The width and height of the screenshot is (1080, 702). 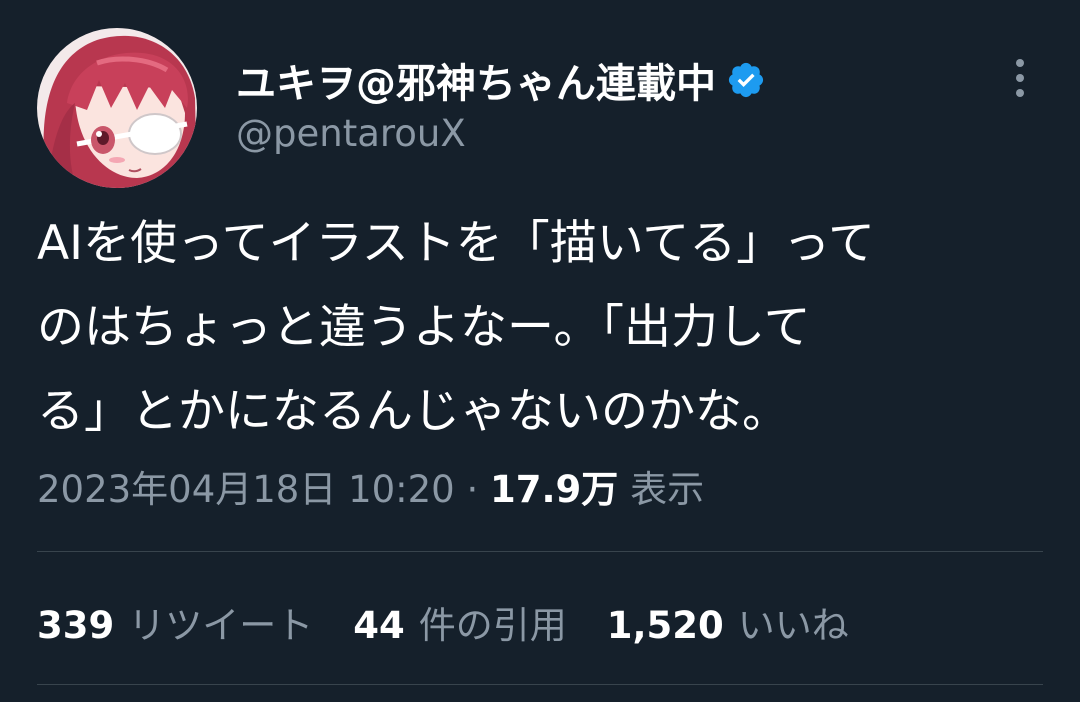 I want to click on retweets-stat: 339 リツイート, so click(x=175, y=622).